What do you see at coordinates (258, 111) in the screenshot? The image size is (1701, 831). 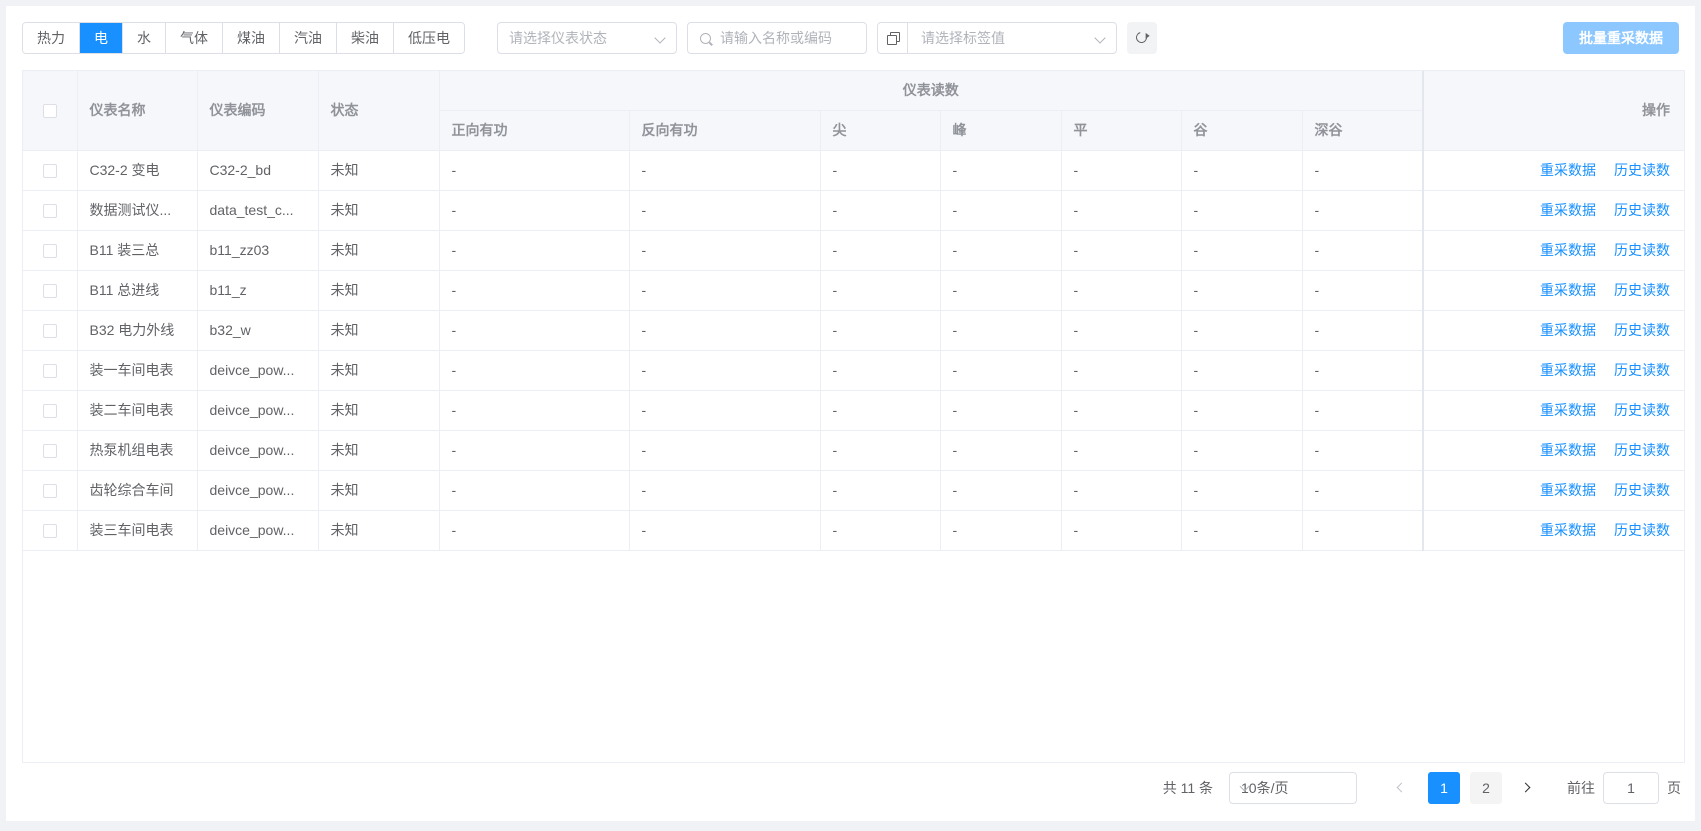 I see `header-code: 仪表编码` at bounding box center [258, 111].